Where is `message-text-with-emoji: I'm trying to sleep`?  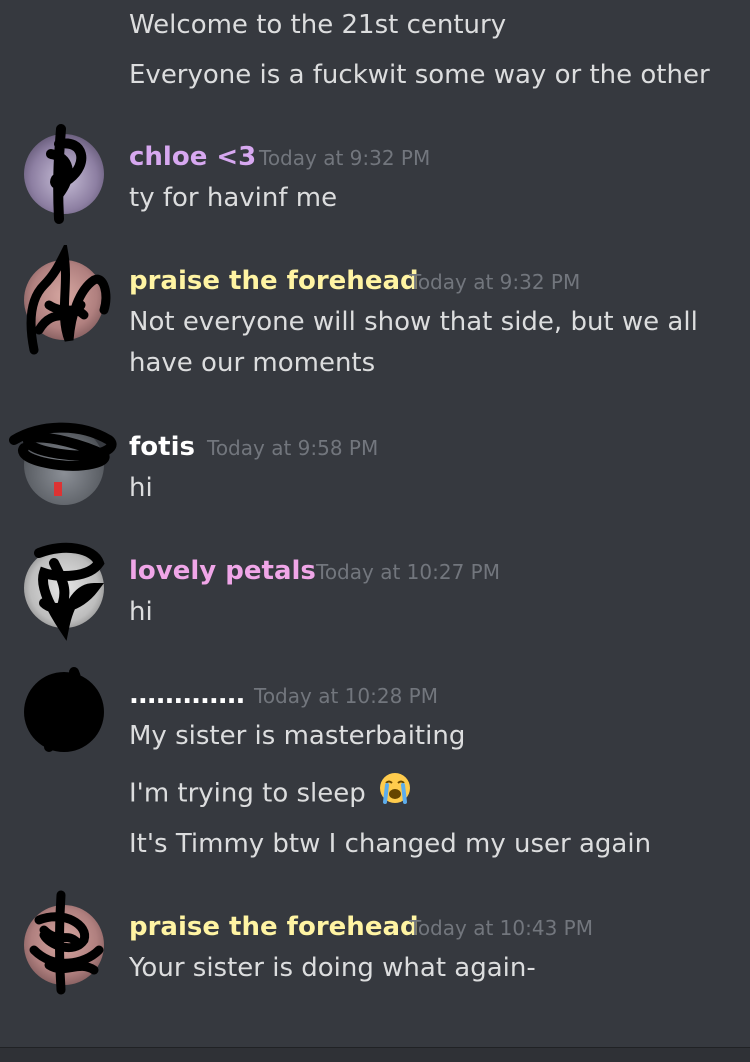
message-text-with-emoji: I'm trying to sleep is located at coordinates (270, 794).